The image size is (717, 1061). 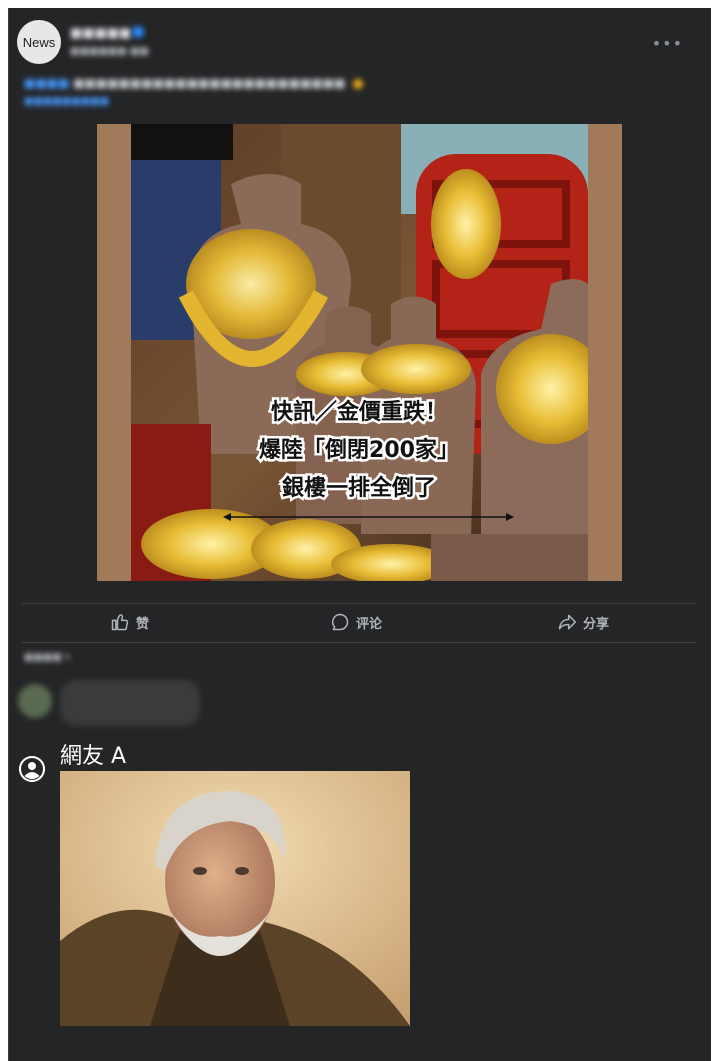 I want to click on redaction-box, so click(x=182, y=142).